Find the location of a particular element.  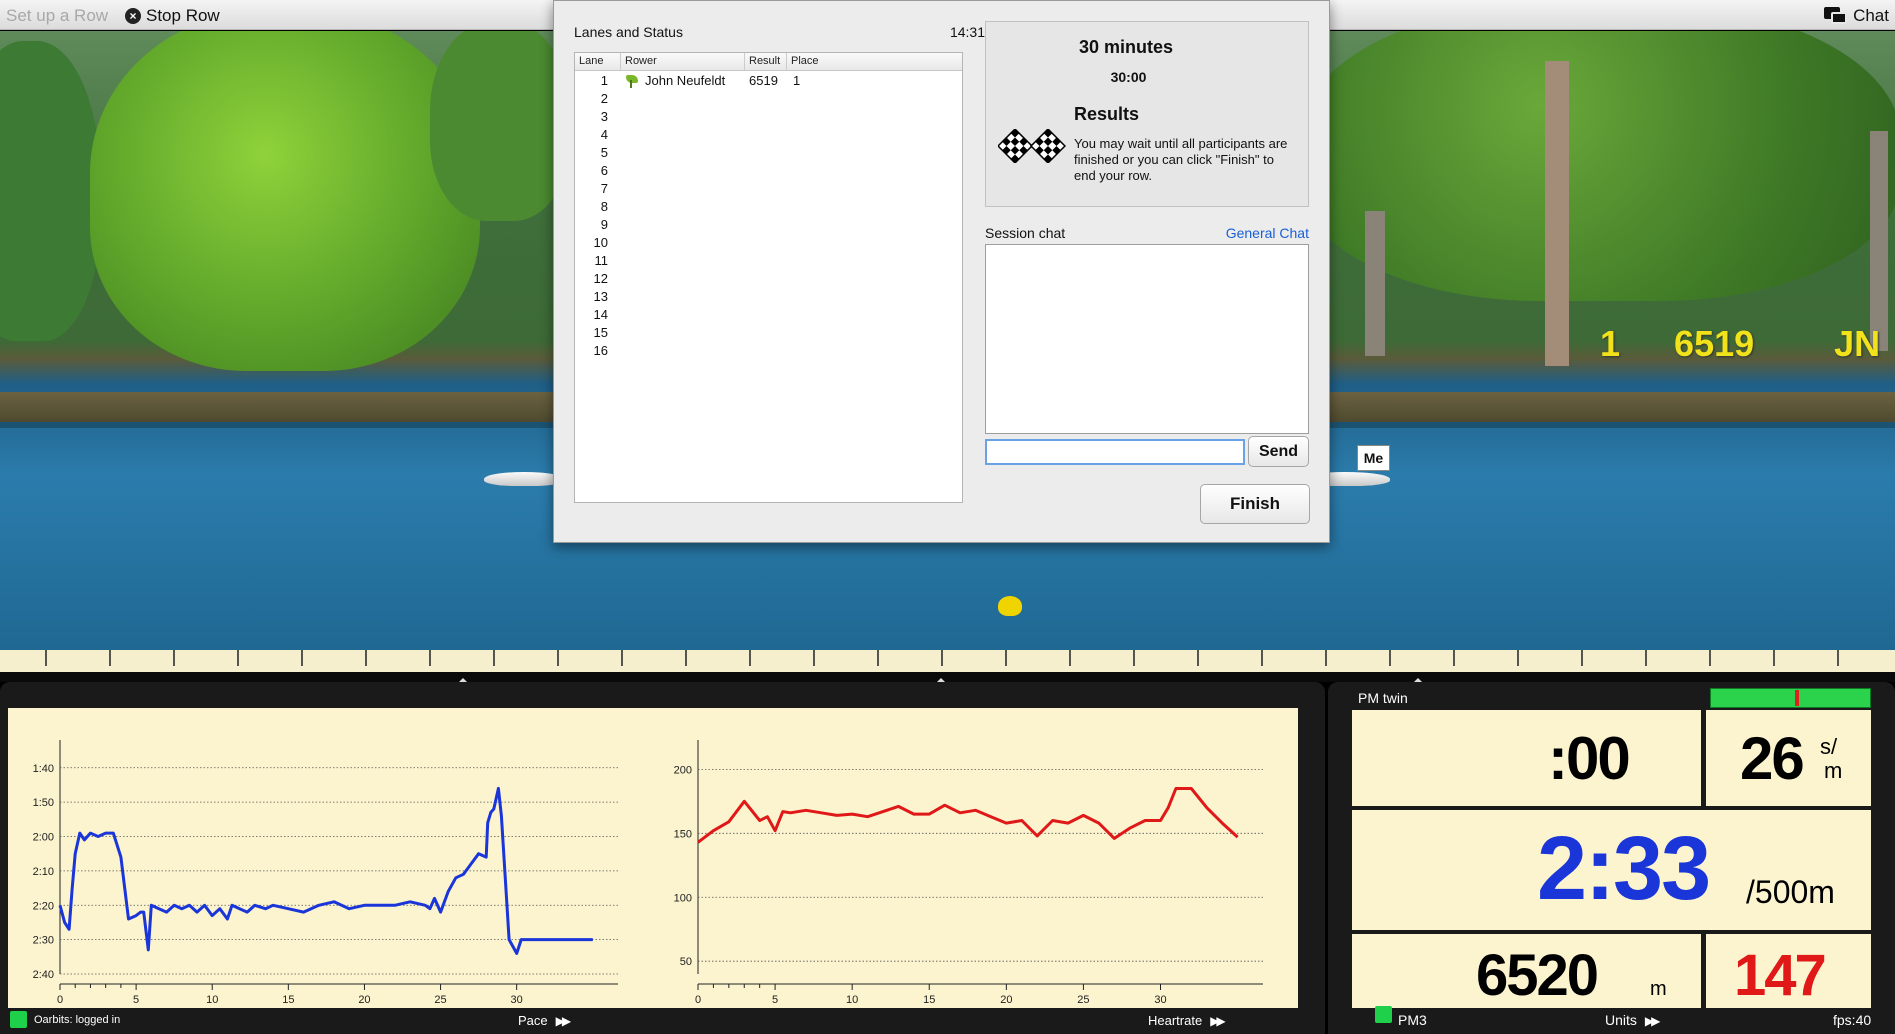

ruler-markers is located at coordinates (947, 678).